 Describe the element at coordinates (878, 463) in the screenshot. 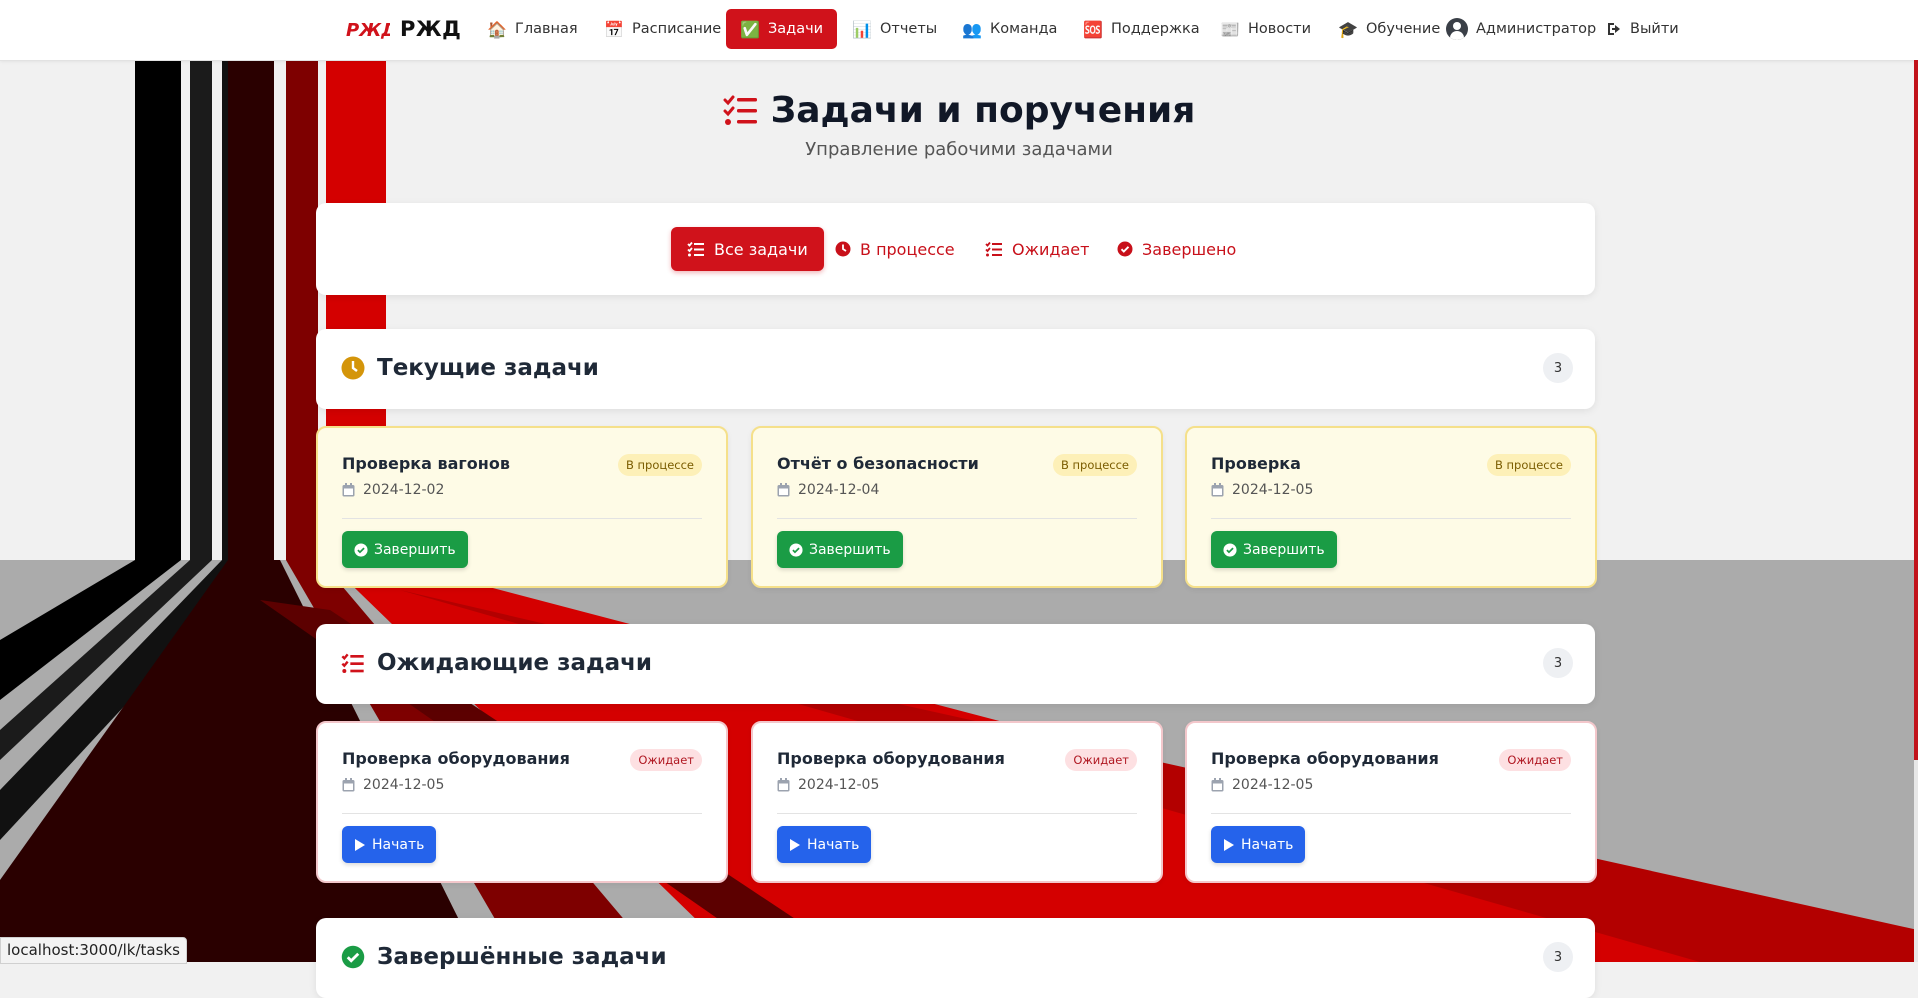

I see `task-name: Отчёт о безопасности` at that location.